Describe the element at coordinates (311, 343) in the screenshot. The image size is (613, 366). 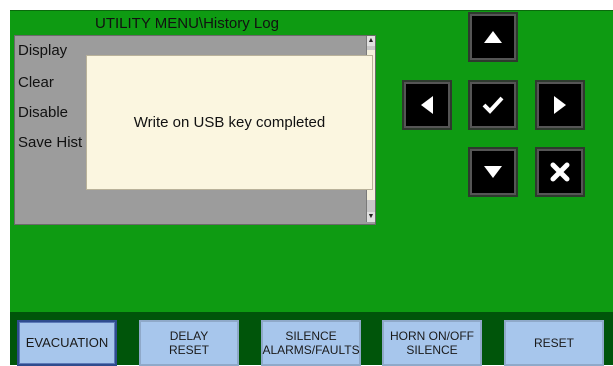
I see `silence-alarms-button: SILENCE ALARMS/FAULTS` at that location.